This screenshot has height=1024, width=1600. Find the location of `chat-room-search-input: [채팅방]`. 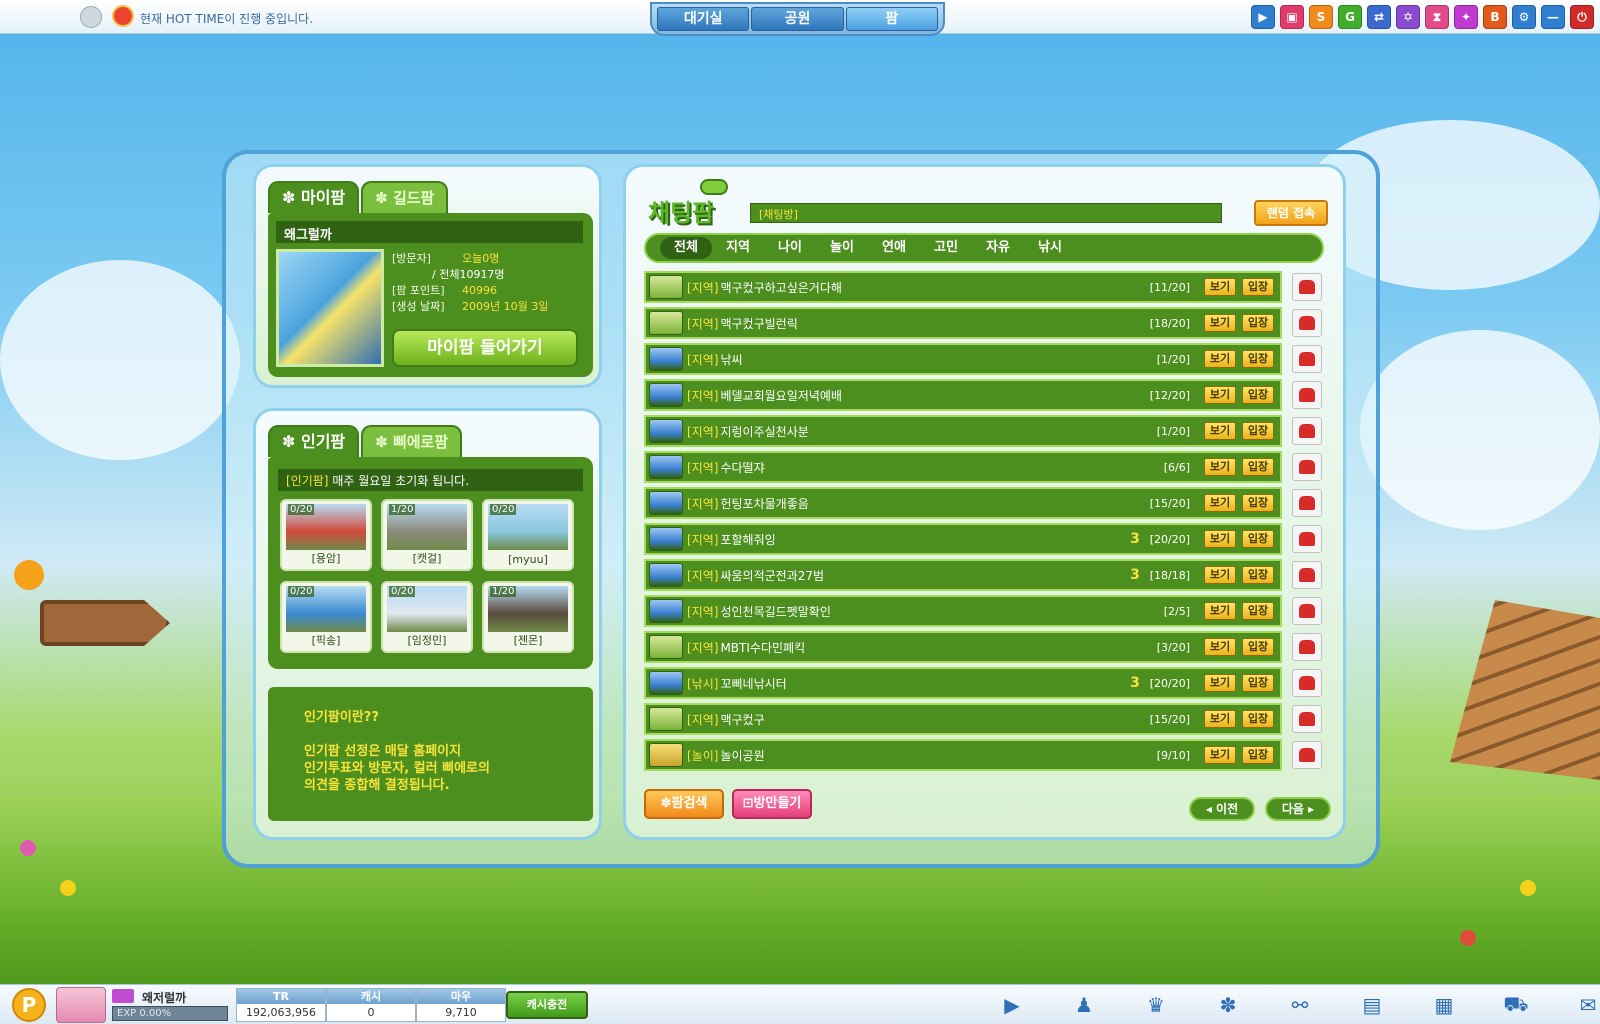

chat-room-search-input: [채팅방] is located at coordinates (986, 213).